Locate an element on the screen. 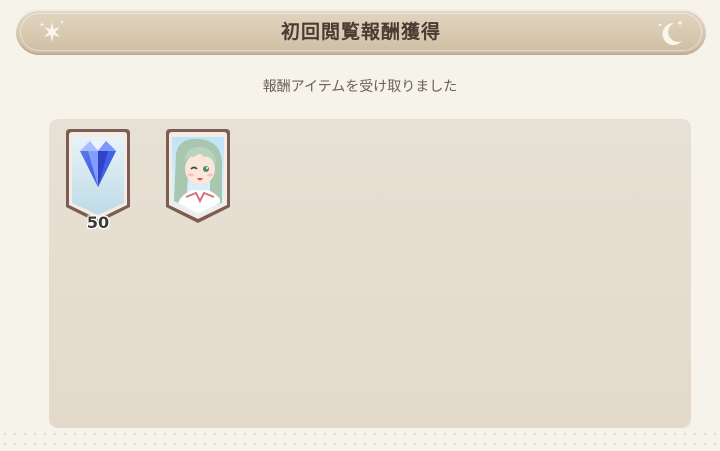 Image resolution: width=720 pixels, height=451 pixels. title-banner: 初回閲覧報酬獲得 is located at coordinates (361, 32).